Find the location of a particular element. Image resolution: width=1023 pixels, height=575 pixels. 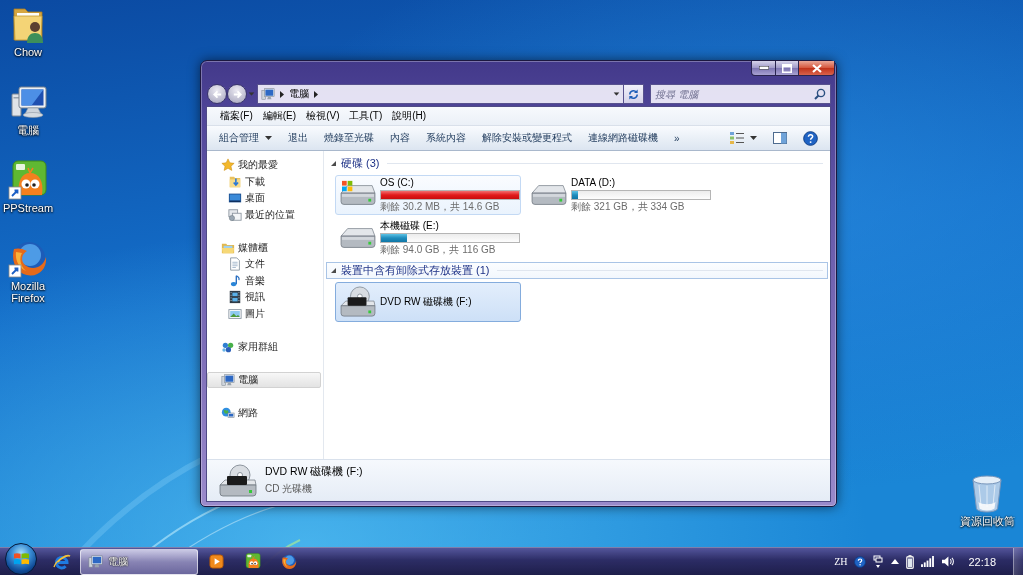

film-strip-icon is located at coordinates (235, 297).